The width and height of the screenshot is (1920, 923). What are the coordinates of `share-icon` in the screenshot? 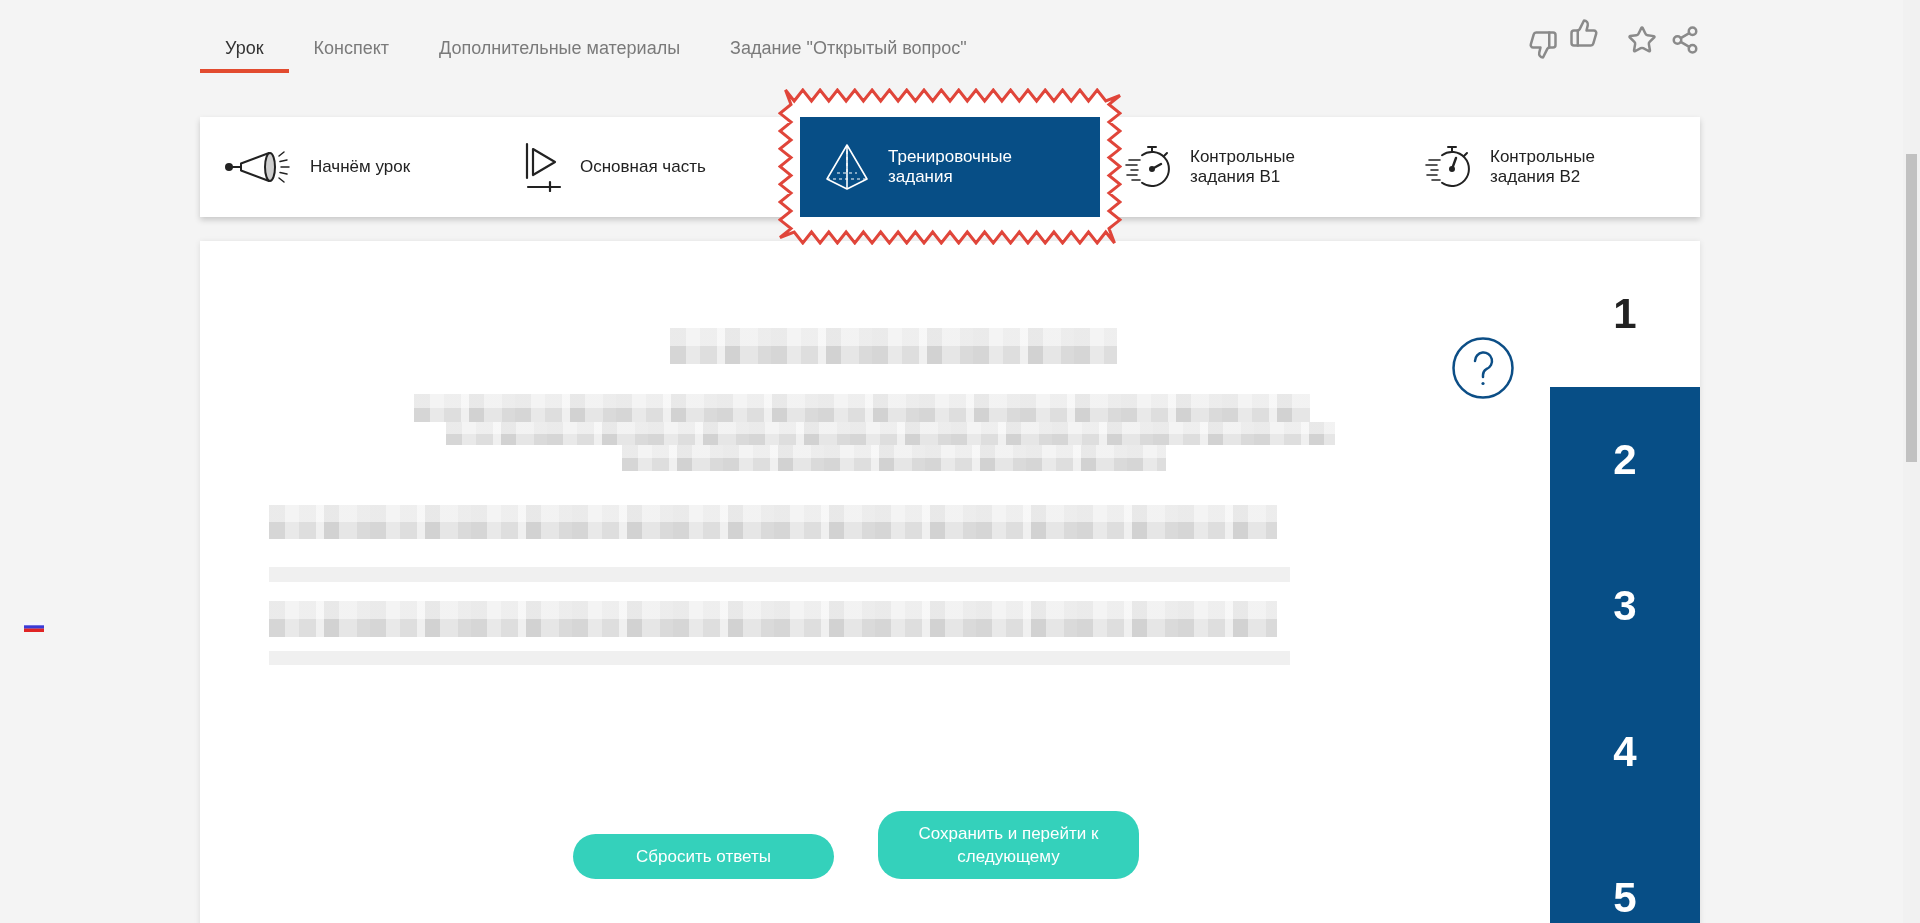 It's located at (1685, 40).